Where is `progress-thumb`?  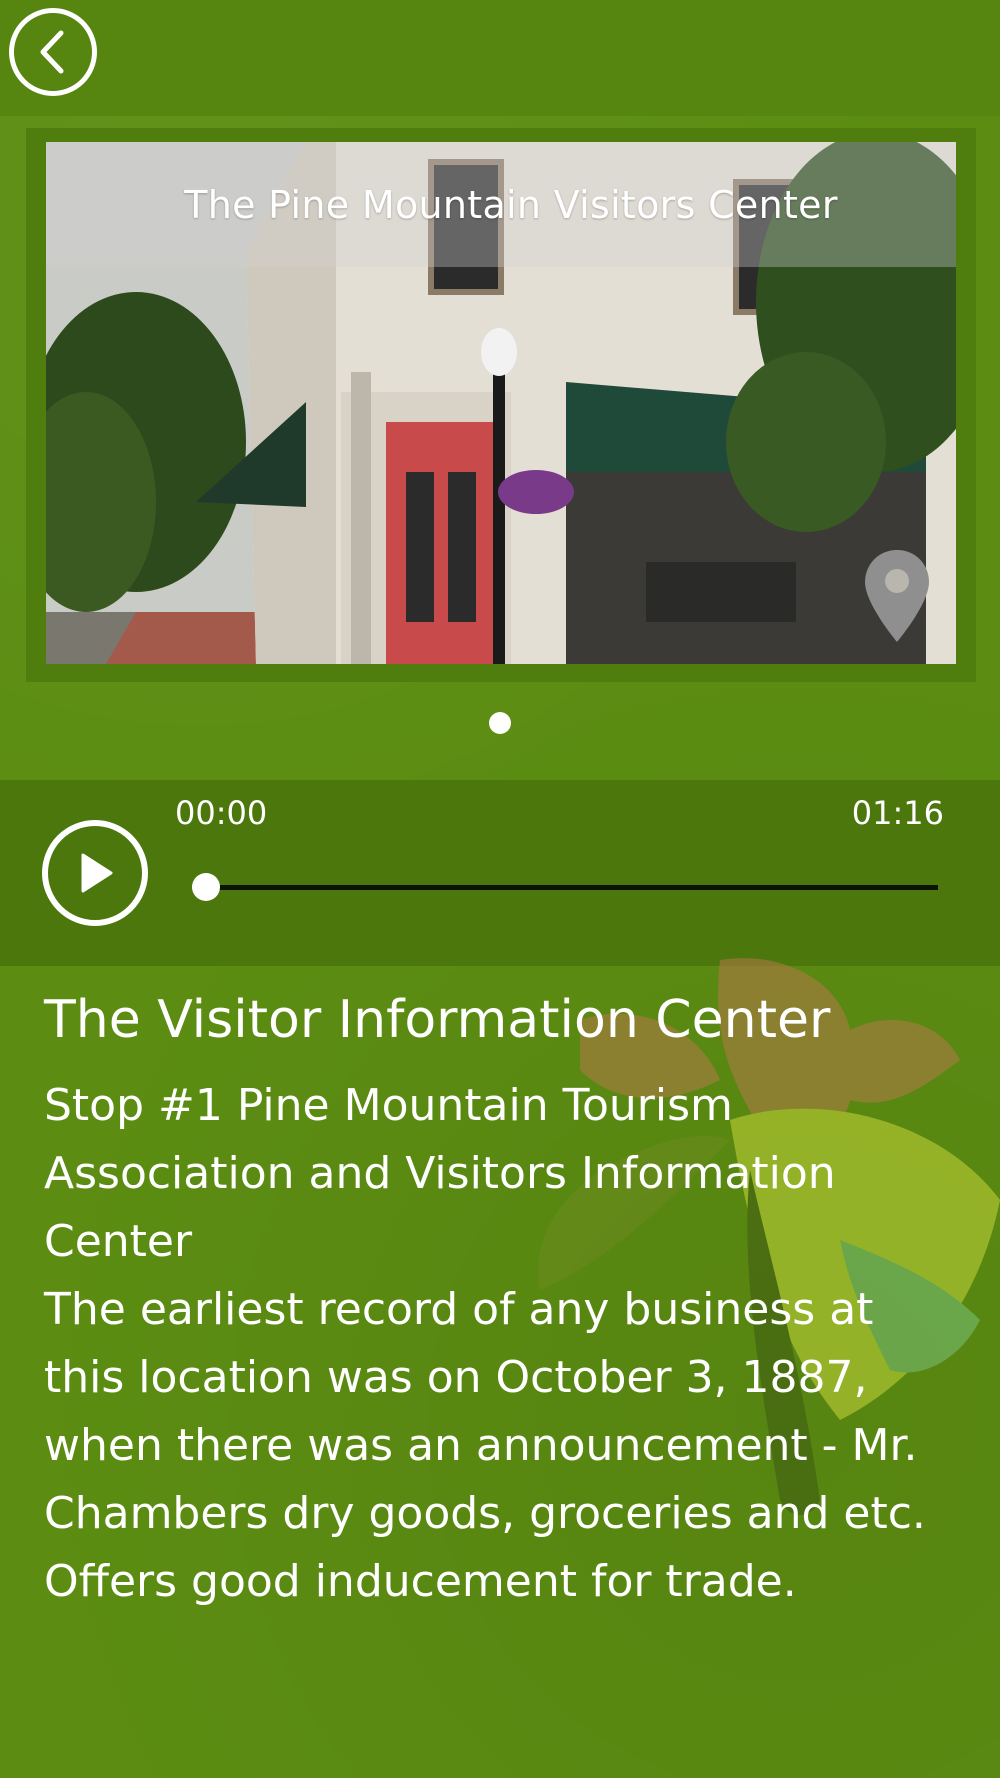
progress-thumb is located at coordinates (206, 887).